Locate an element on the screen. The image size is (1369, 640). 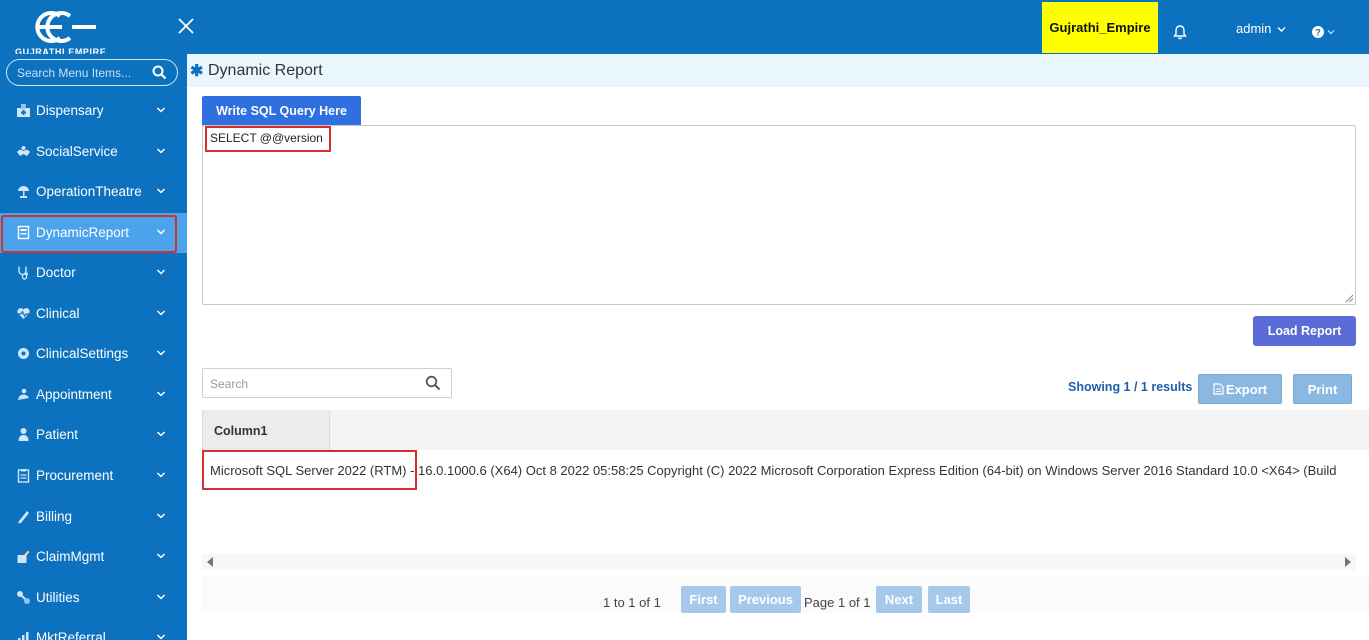
menu-search is located at coordinates (92, 72).